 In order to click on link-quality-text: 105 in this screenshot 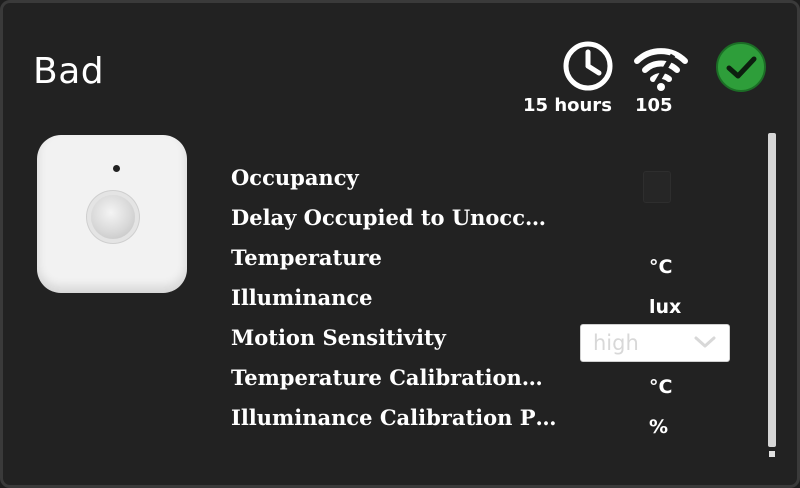, I will do `click(654, 105)`.